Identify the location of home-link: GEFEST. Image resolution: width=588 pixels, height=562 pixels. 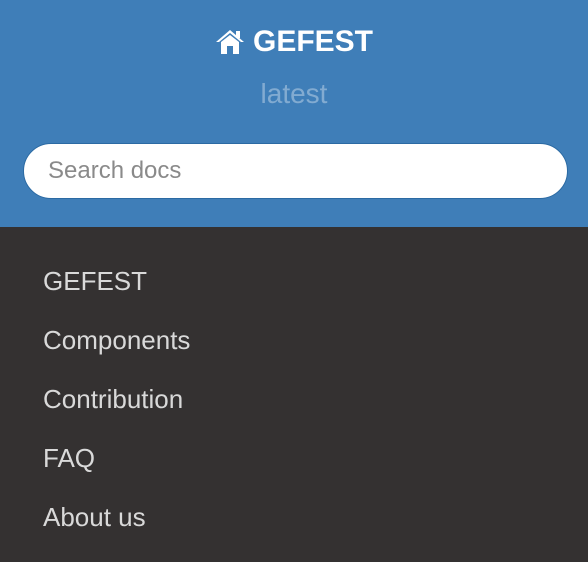
(294, 42).